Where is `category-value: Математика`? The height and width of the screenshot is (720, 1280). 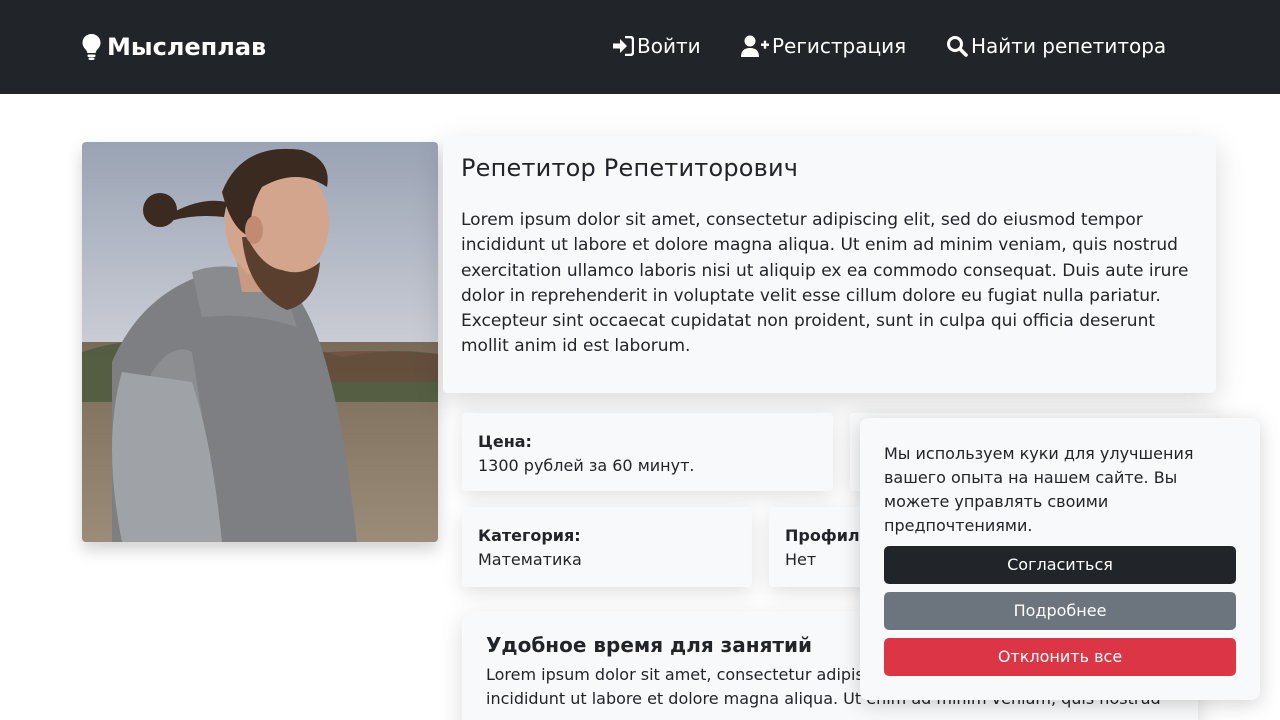 category-value: Математика is located at coordinates (530, 559).